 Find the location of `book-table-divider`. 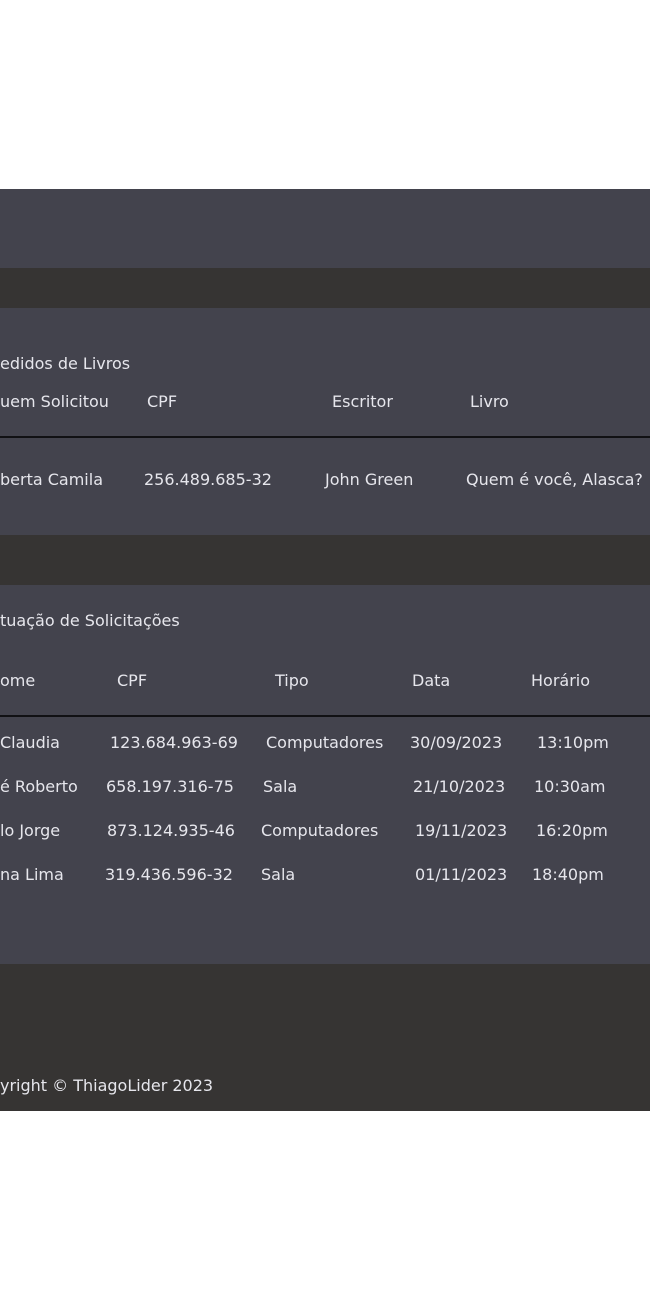

book-table-divider is located at coordinates (325, 437).